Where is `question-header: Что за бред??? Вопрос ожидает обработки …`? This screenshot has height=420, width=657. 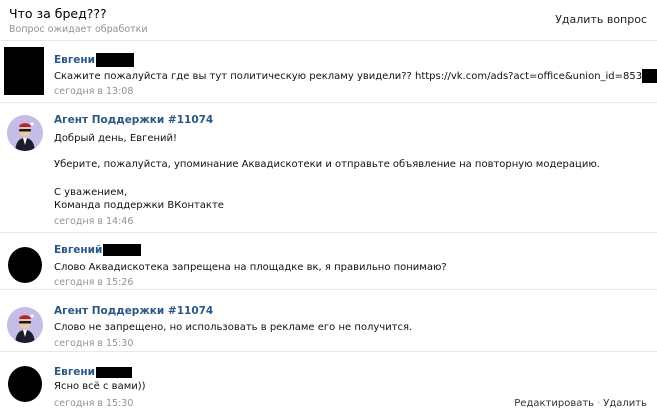 question-header: Что за бред??? Вопрос ожидает обработки … is located at coordinates (328, 20).